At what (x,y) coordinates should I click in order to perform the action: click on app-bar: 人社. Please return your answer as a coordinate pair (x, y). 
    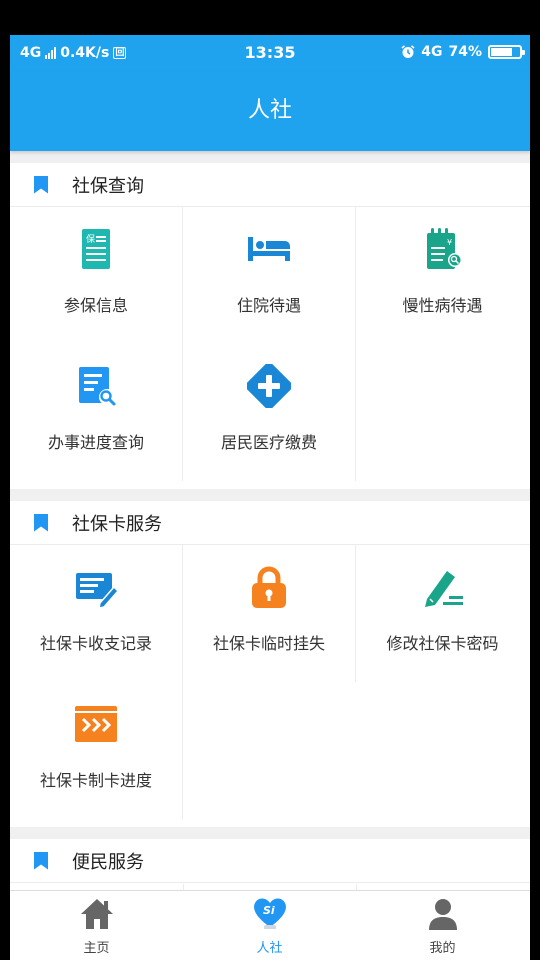
    Looking at the image, I should click on (270, 111).